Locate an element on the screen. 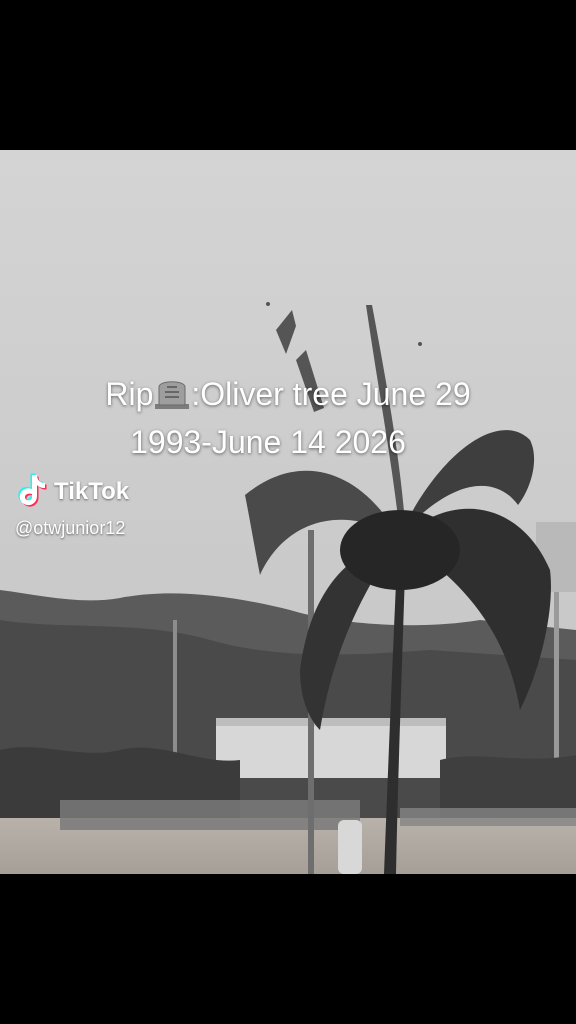 The height and width of the screenshot is (1024, 576). headstone-icon is located at coordinates (172, 398).